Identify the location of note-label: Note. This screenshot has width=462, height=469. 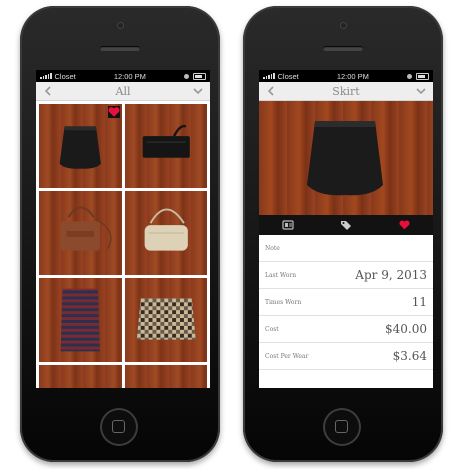
(272, 248).